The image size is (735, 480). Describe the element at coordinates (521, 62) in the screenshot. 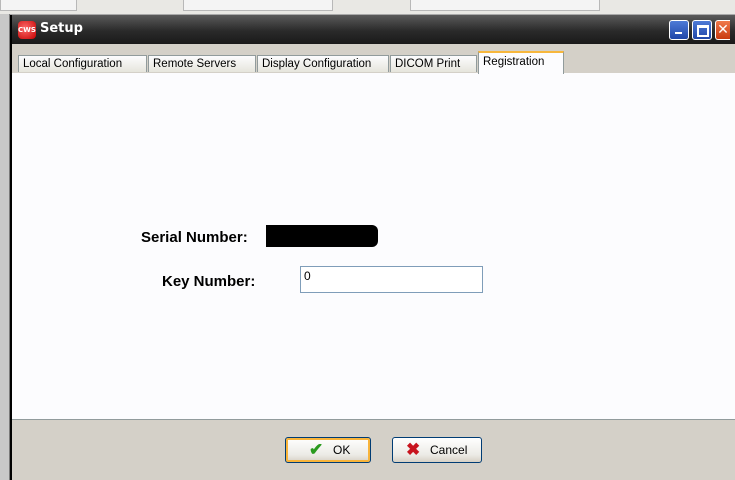

I see `tab-registration: Registration` at that location.